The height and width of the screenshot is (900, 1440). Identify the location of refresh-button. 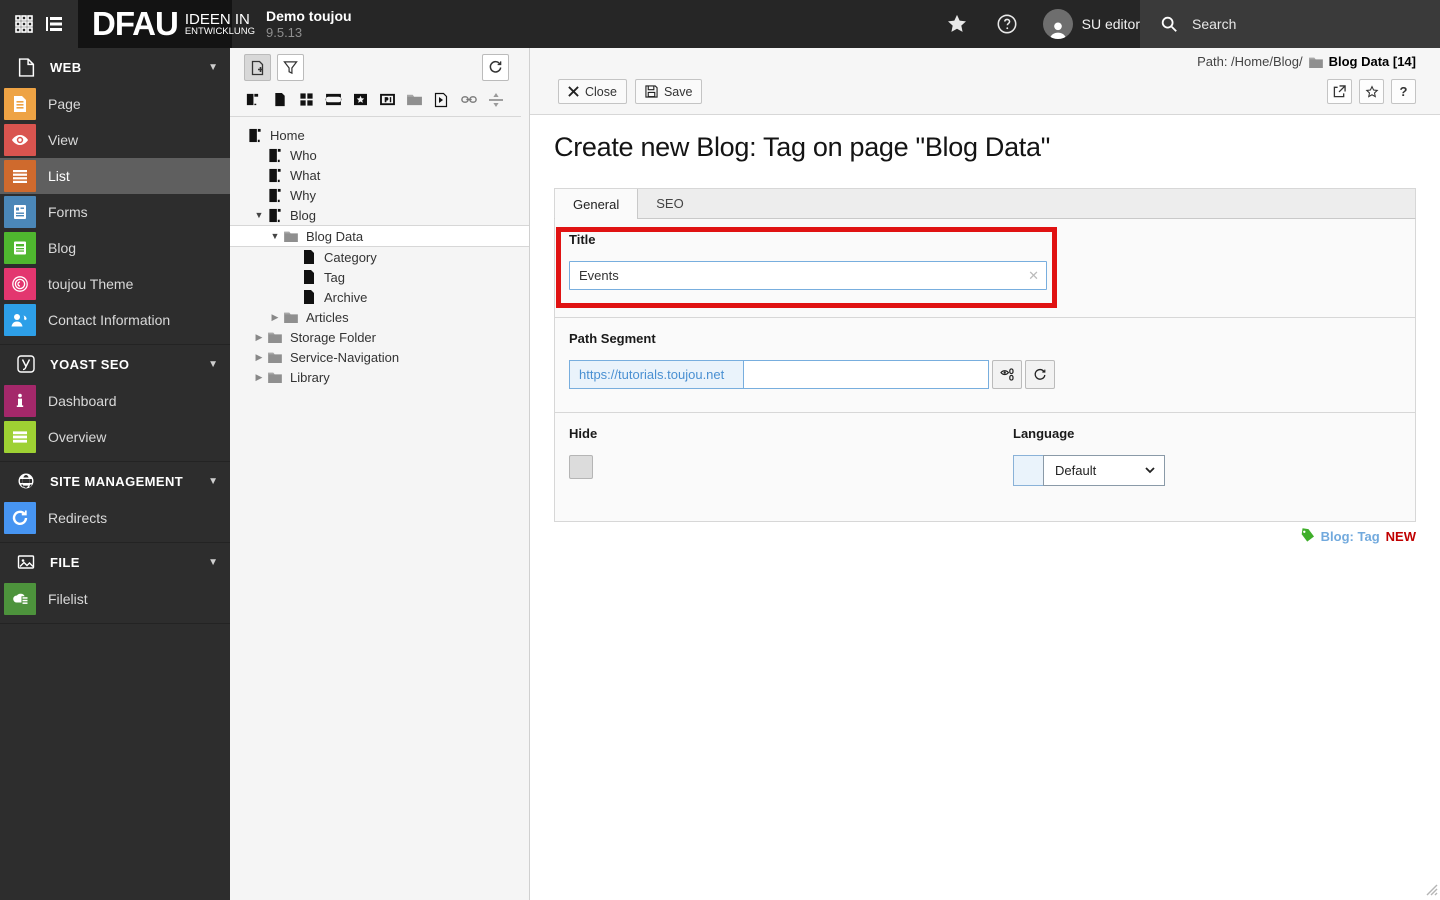
(495, 67).